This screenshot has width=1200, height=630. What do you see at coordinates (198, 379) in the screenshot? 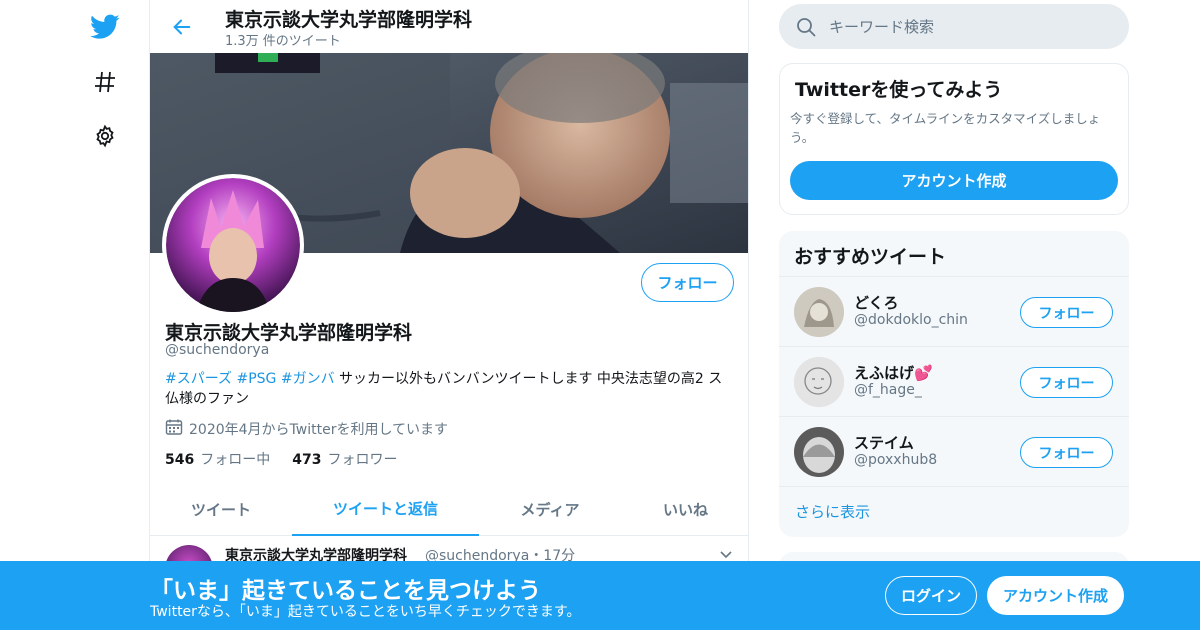
I see `hashtag-link: #スパーズ` at bounding box center [198, 379].